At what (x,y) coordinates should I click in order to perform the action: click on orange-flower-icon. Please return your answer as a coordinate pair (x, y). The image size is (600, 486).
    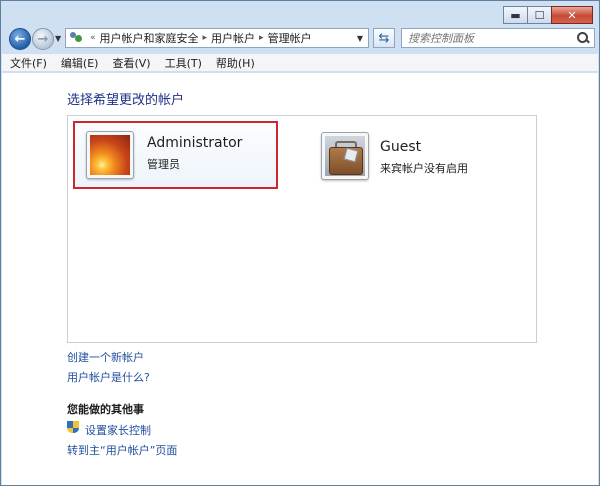
    Looking at the image, I should click on (110, 155).